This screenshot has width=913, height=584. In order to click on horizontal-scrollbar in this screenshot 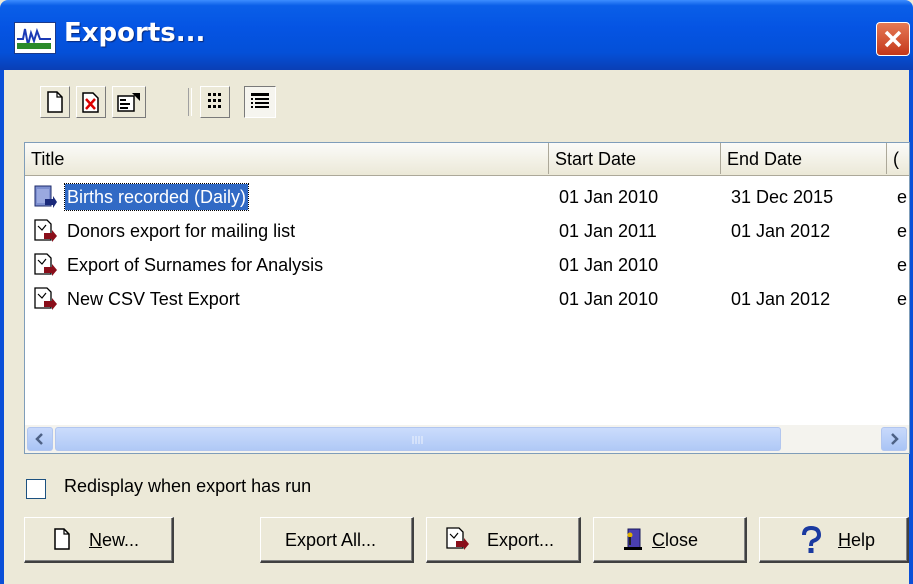, I will do `click(467, 439)`.